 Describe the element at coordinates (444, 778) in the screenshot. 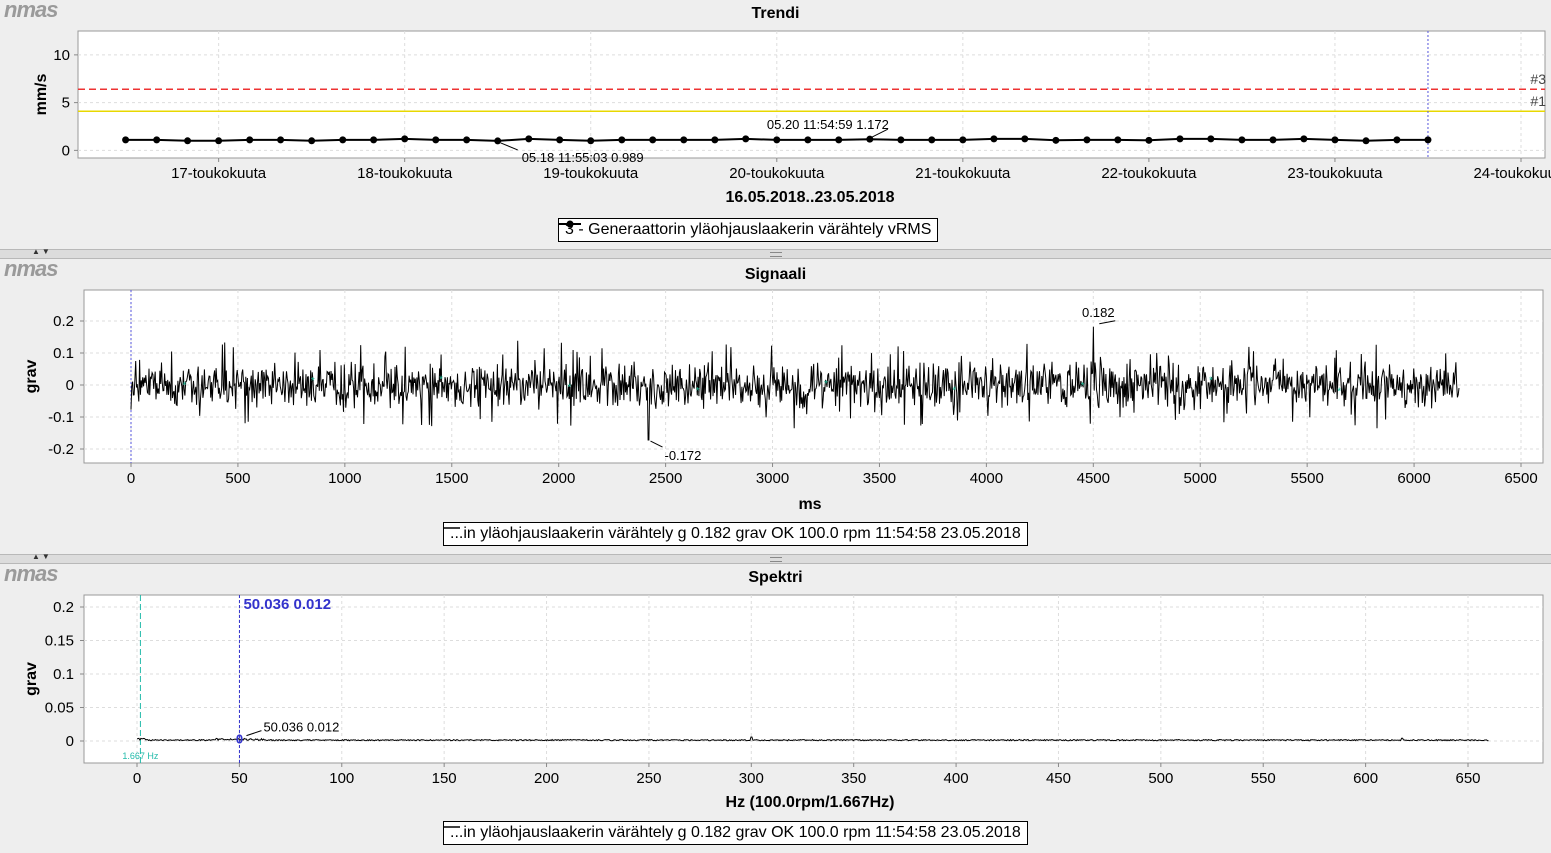

I see `x-tick-label: 150` at that location.